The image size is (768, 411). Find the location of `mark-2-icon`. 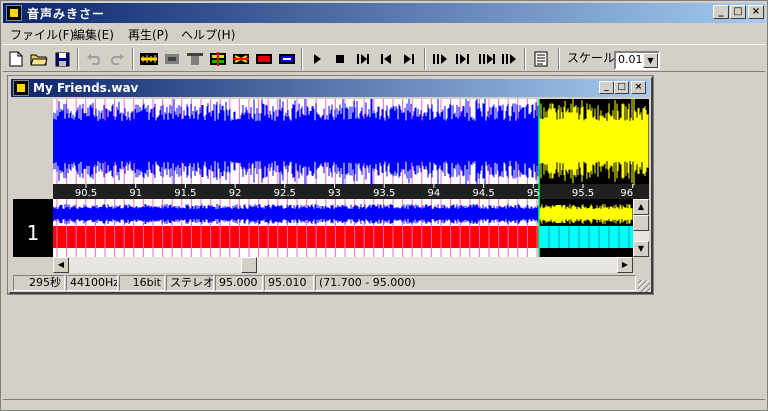

mark-2-icon is located at coordinates (464, 59).